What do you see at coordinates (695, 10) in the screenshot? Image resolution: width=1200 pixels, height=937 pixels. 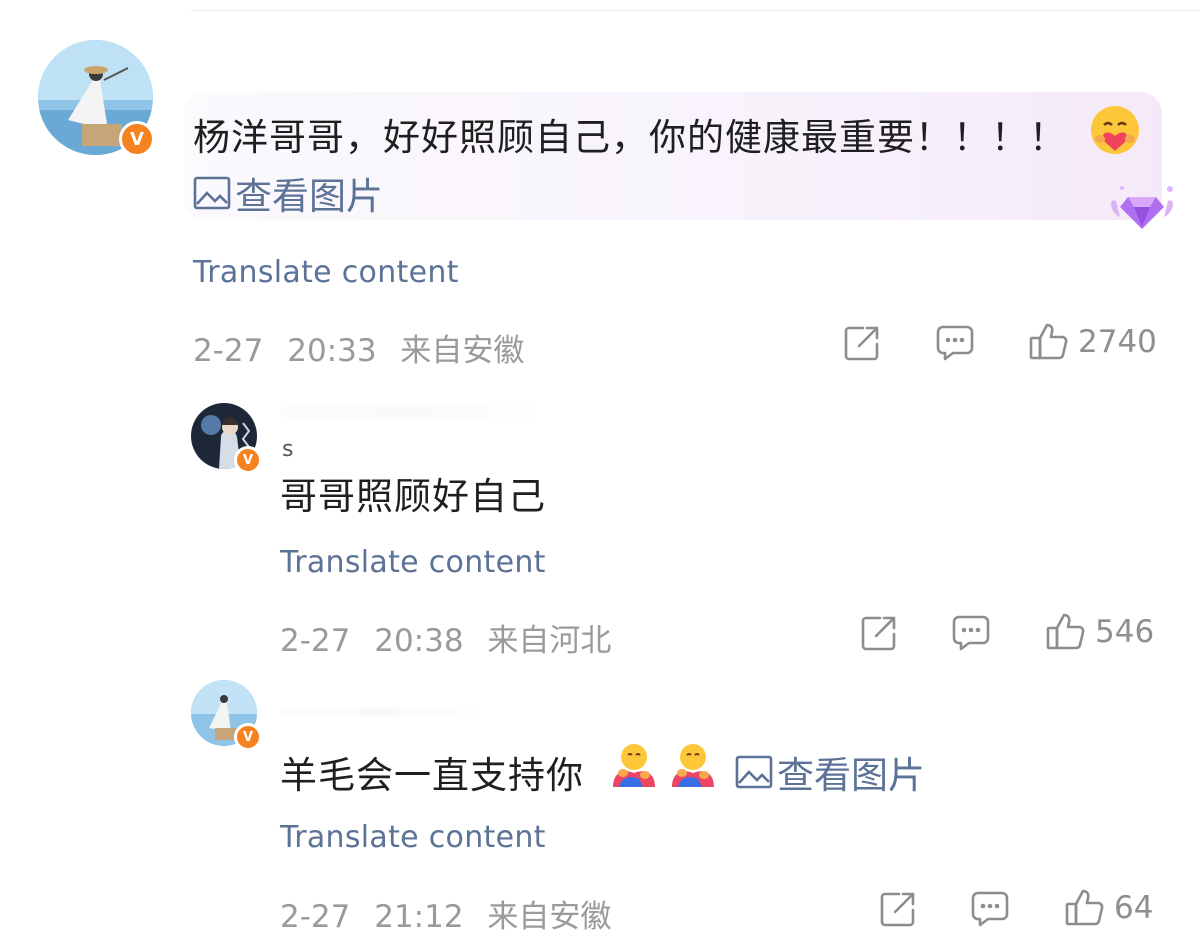 I see `top-divider` at bounding box center [695, 10].